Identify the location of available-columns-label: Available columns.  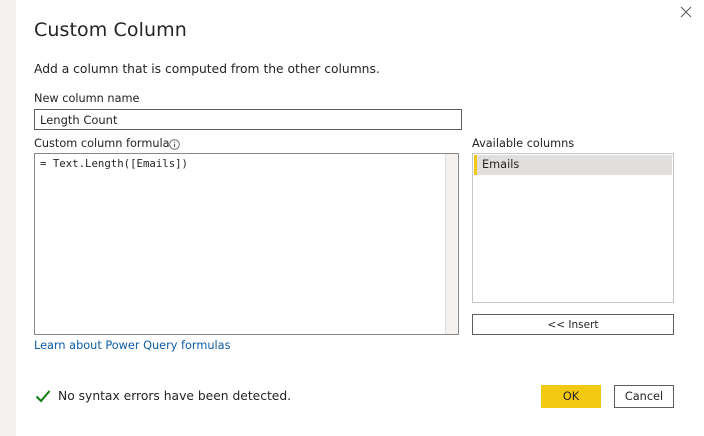
(523, 143).